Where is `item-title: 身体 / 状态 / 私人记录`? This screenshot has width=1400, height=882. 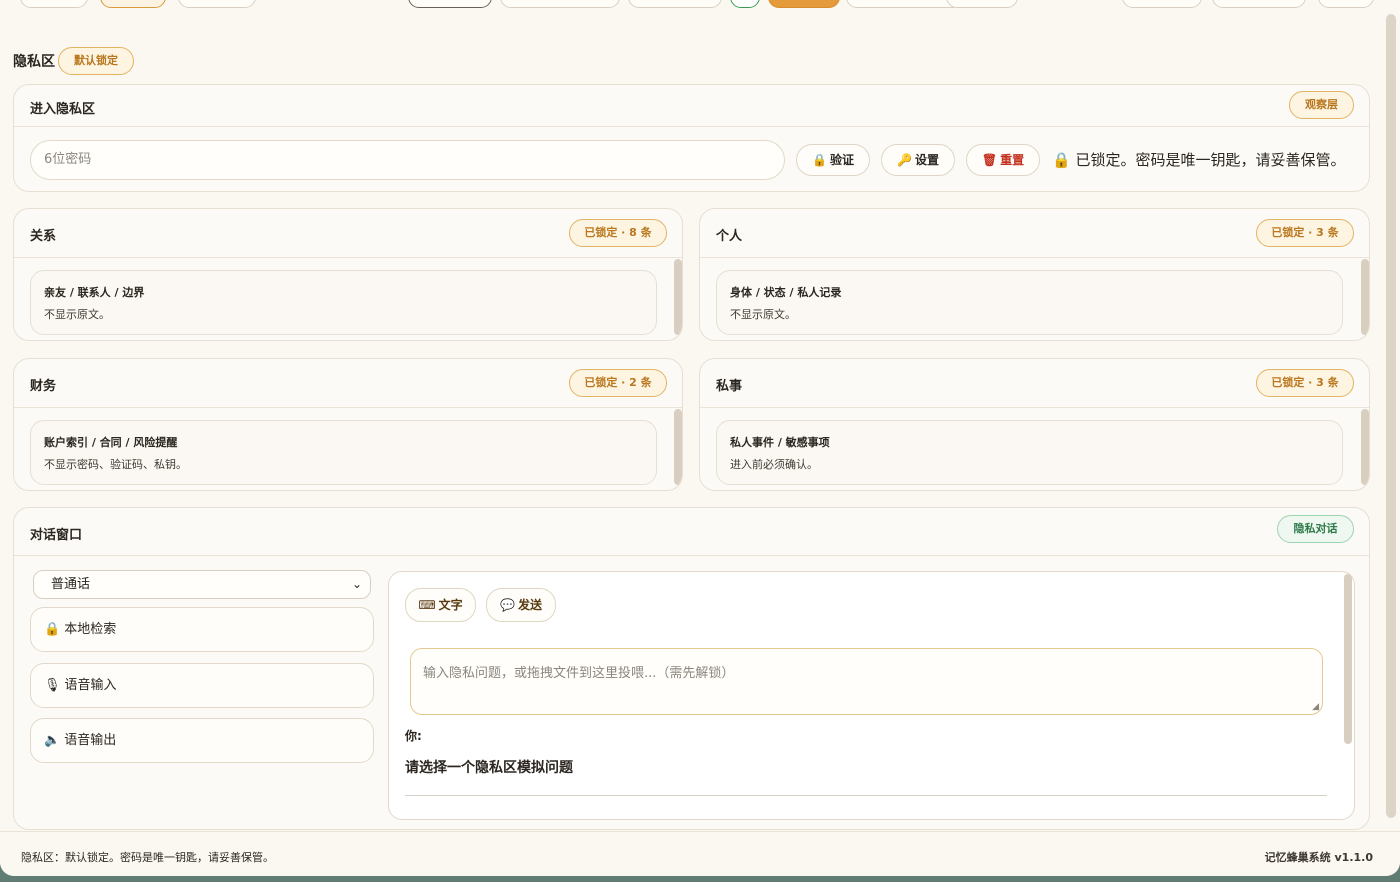 item-title: 身体 / 状态 / 私人记录 is located at coordinates (786, 292).